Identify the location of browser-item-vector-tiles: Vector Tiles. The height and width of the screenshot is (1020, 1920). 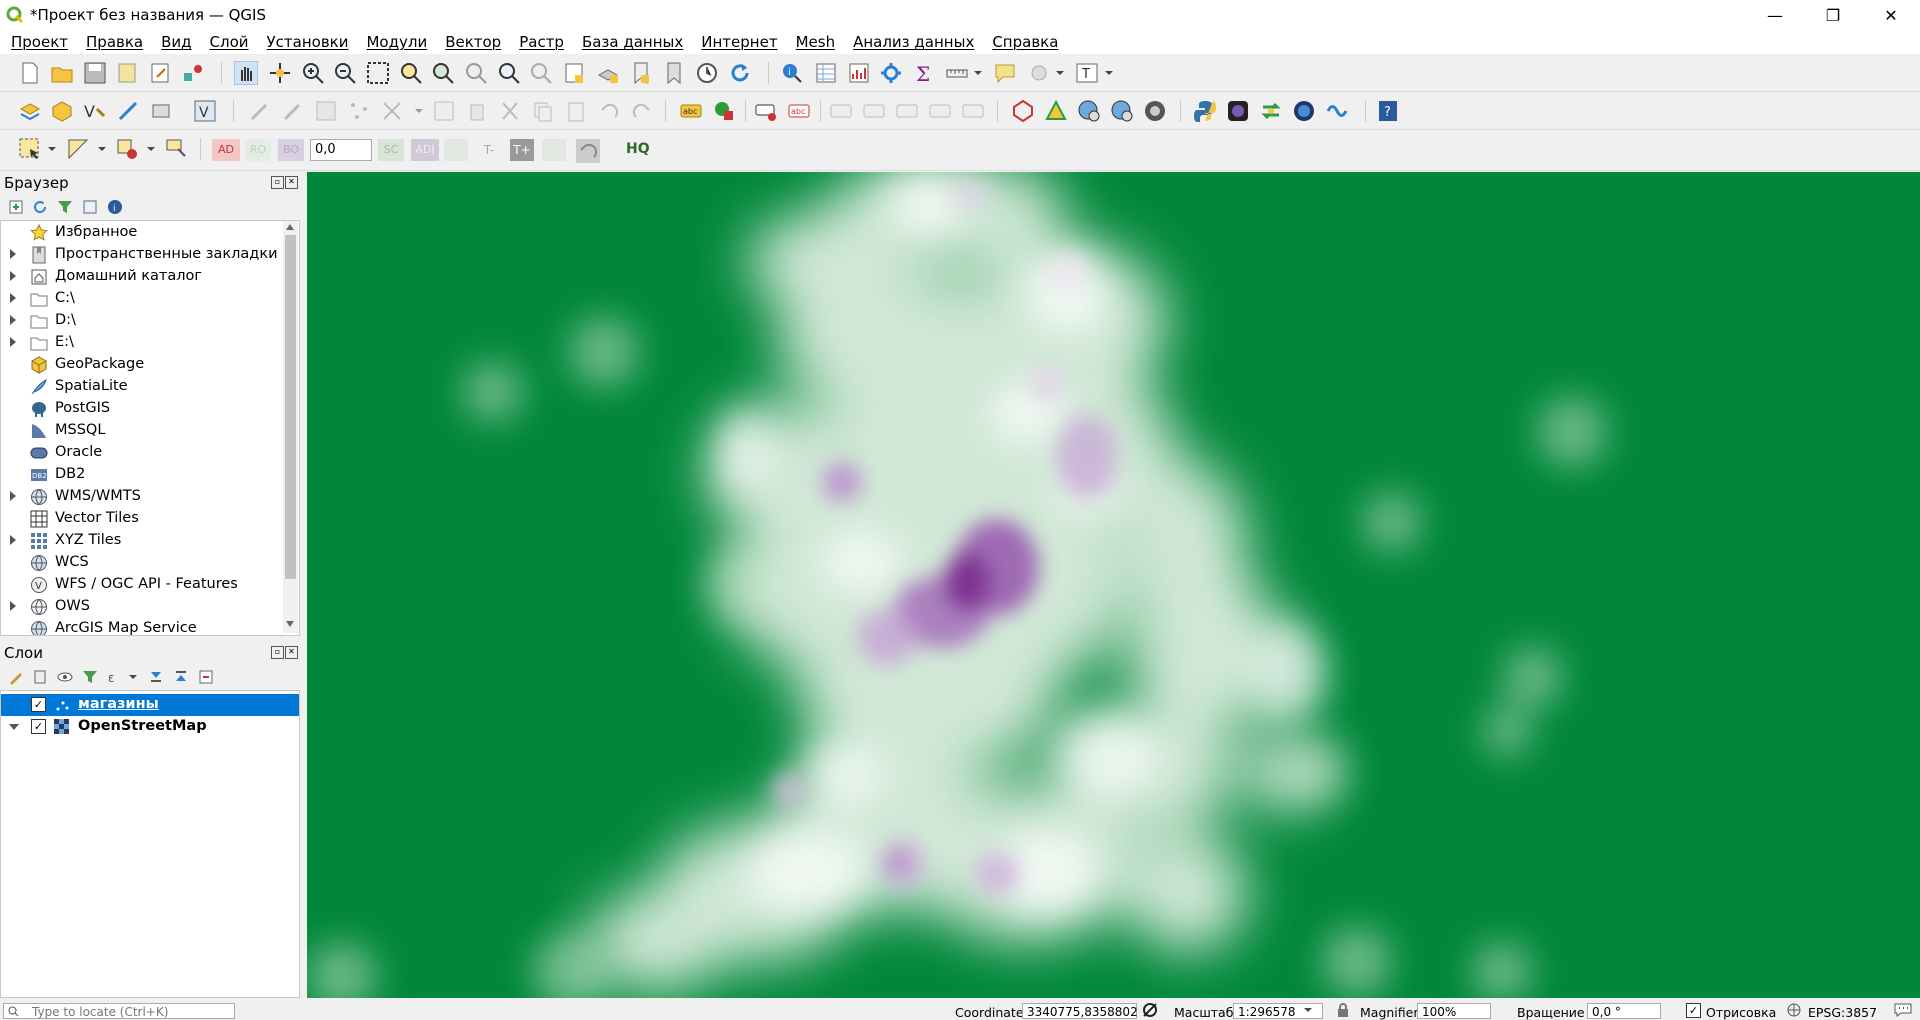
(142, 519).